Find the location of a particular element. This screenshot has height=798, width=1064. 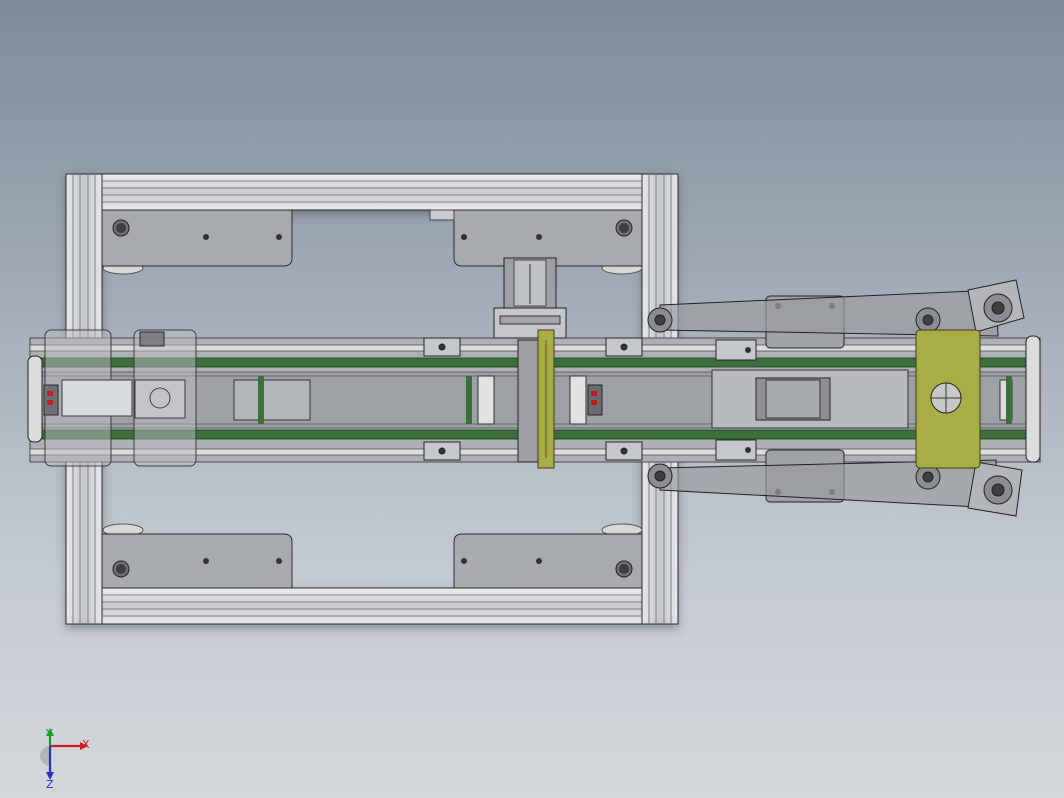

x-axis-label: X is located at coordinates (86, 744).